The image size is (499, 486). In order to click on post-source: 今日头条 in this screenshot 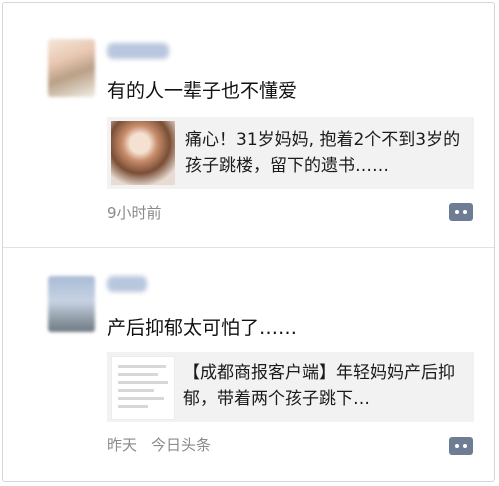, I will do `click(181, 445)`.